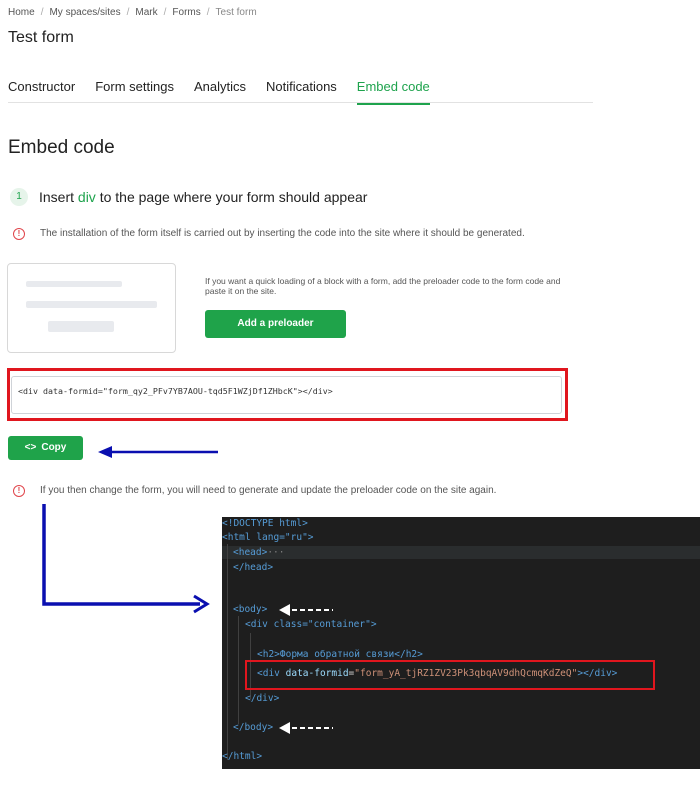 The image size is (700, 790). I want to click on white-arrow-body-open, so click(306, 610).